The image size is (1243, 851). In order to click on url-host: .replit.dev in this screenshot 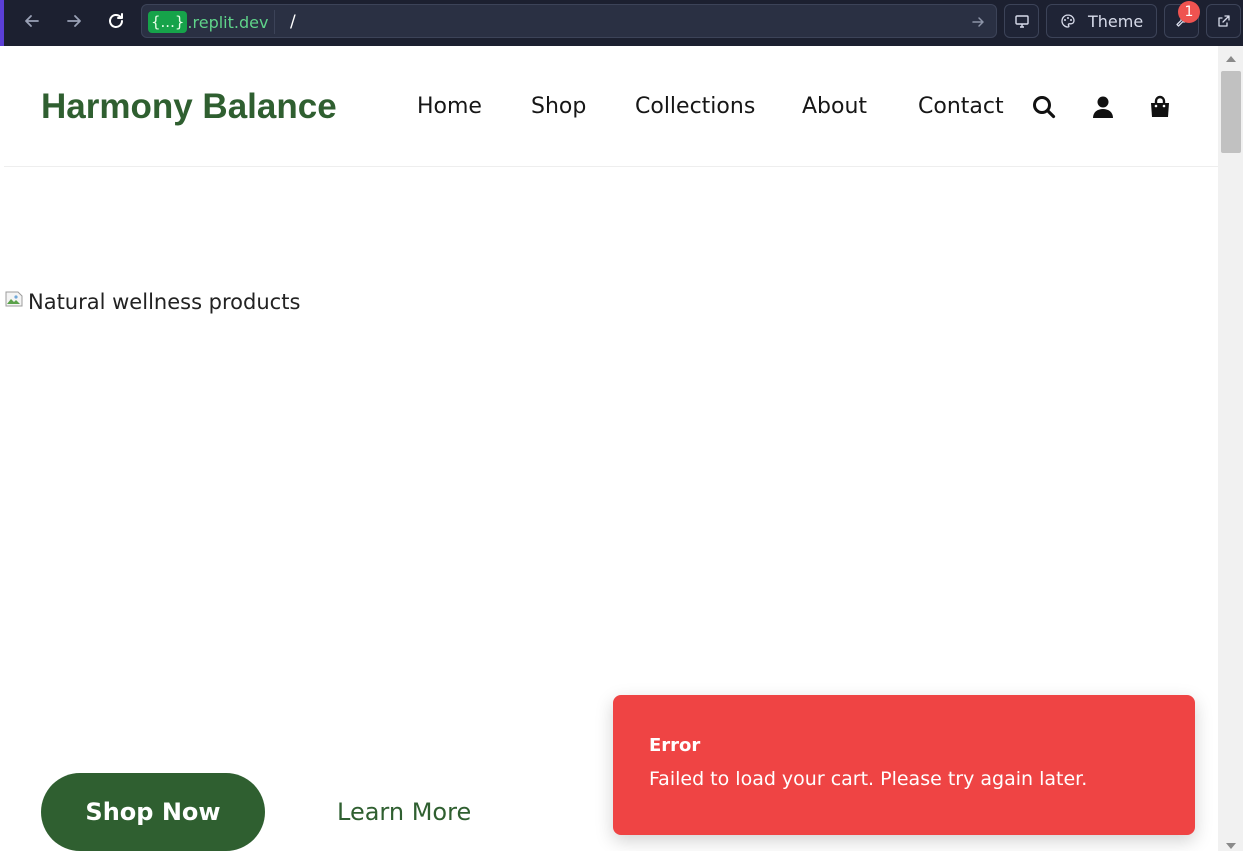, I will do `click(228, 22)`.